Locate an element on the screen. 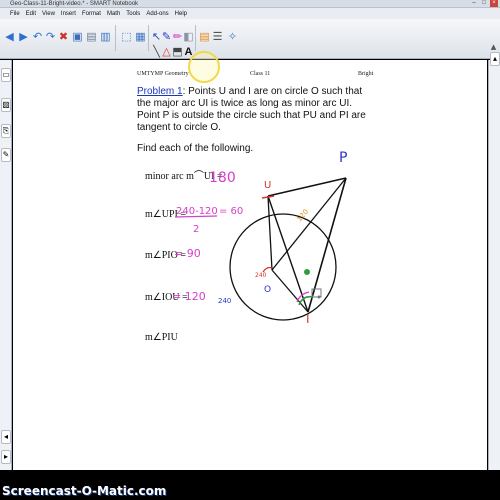 The height and width of the screenshot is (500, 500). answer-minor-arc: 180 is located at coordinates (222, 178).